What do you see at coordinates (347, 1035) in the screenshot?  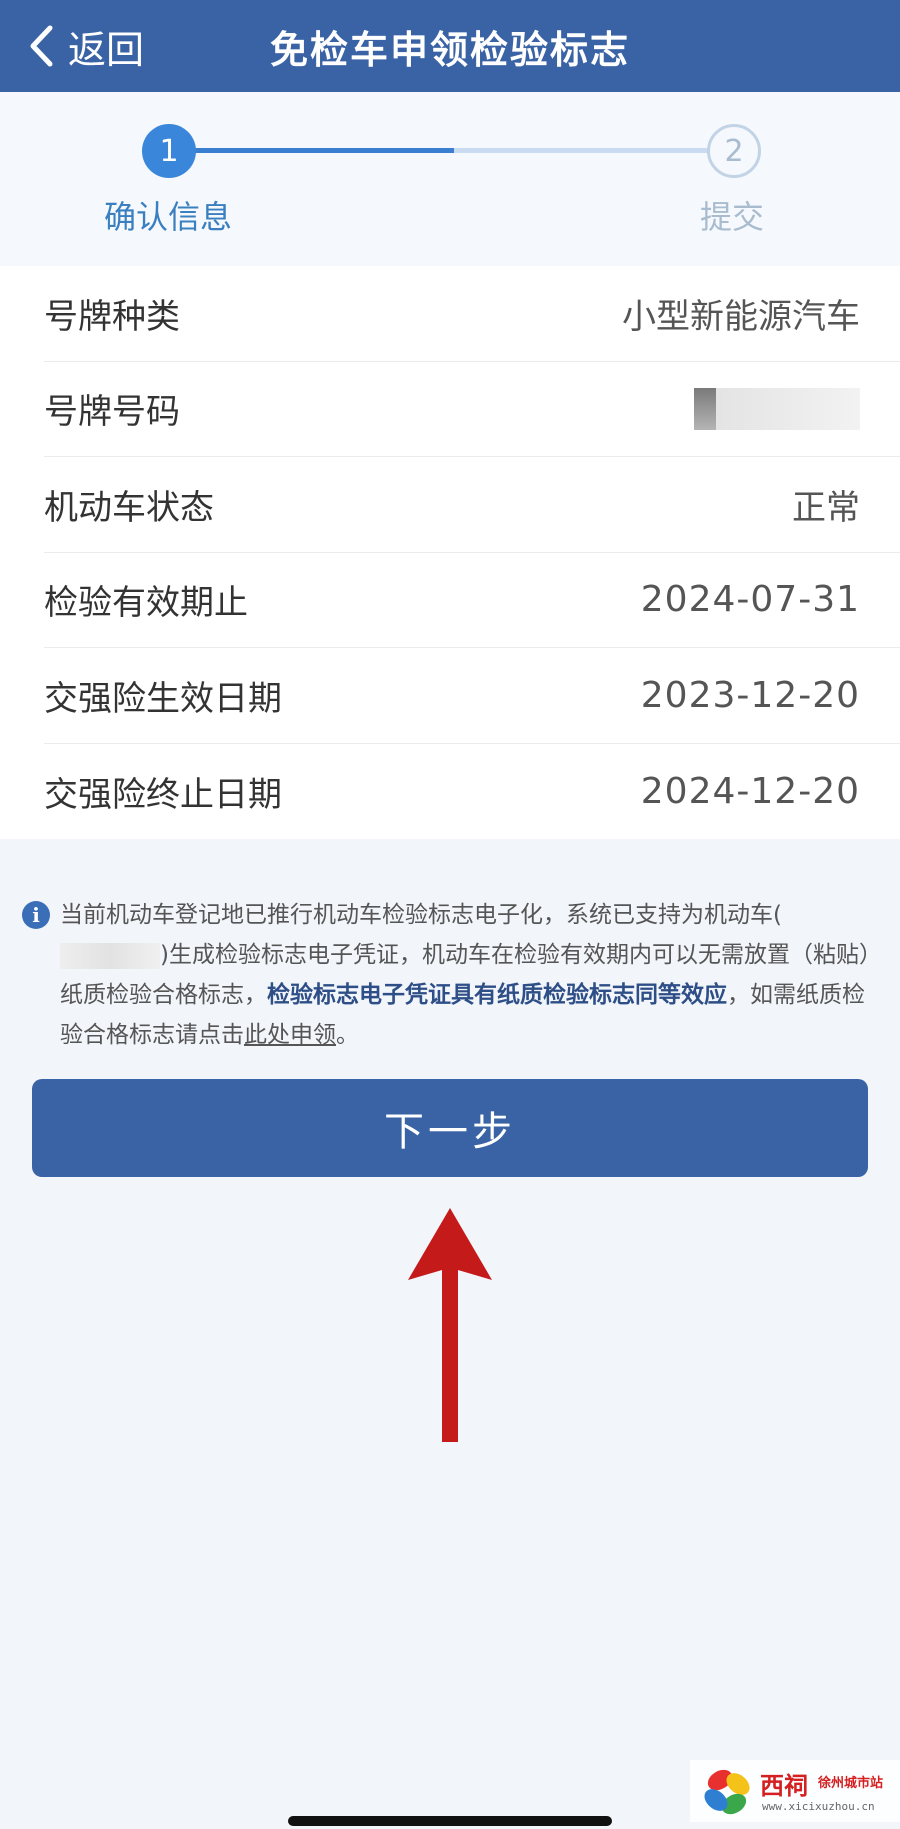 I see `notice-text-part: 。` at bounding box center [347, 1035].